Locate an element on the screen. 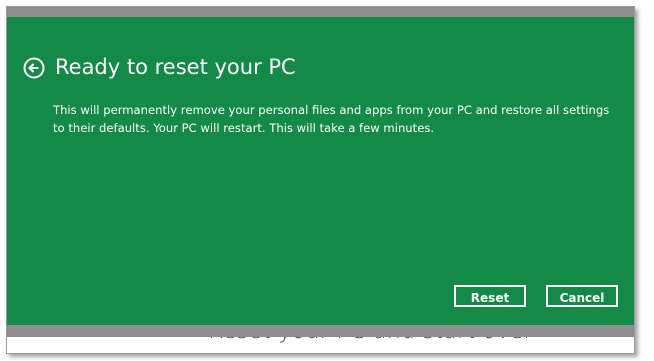 This screenshot has width=654, height=361. reset-button: Reset is located at coordinates (490, 296).